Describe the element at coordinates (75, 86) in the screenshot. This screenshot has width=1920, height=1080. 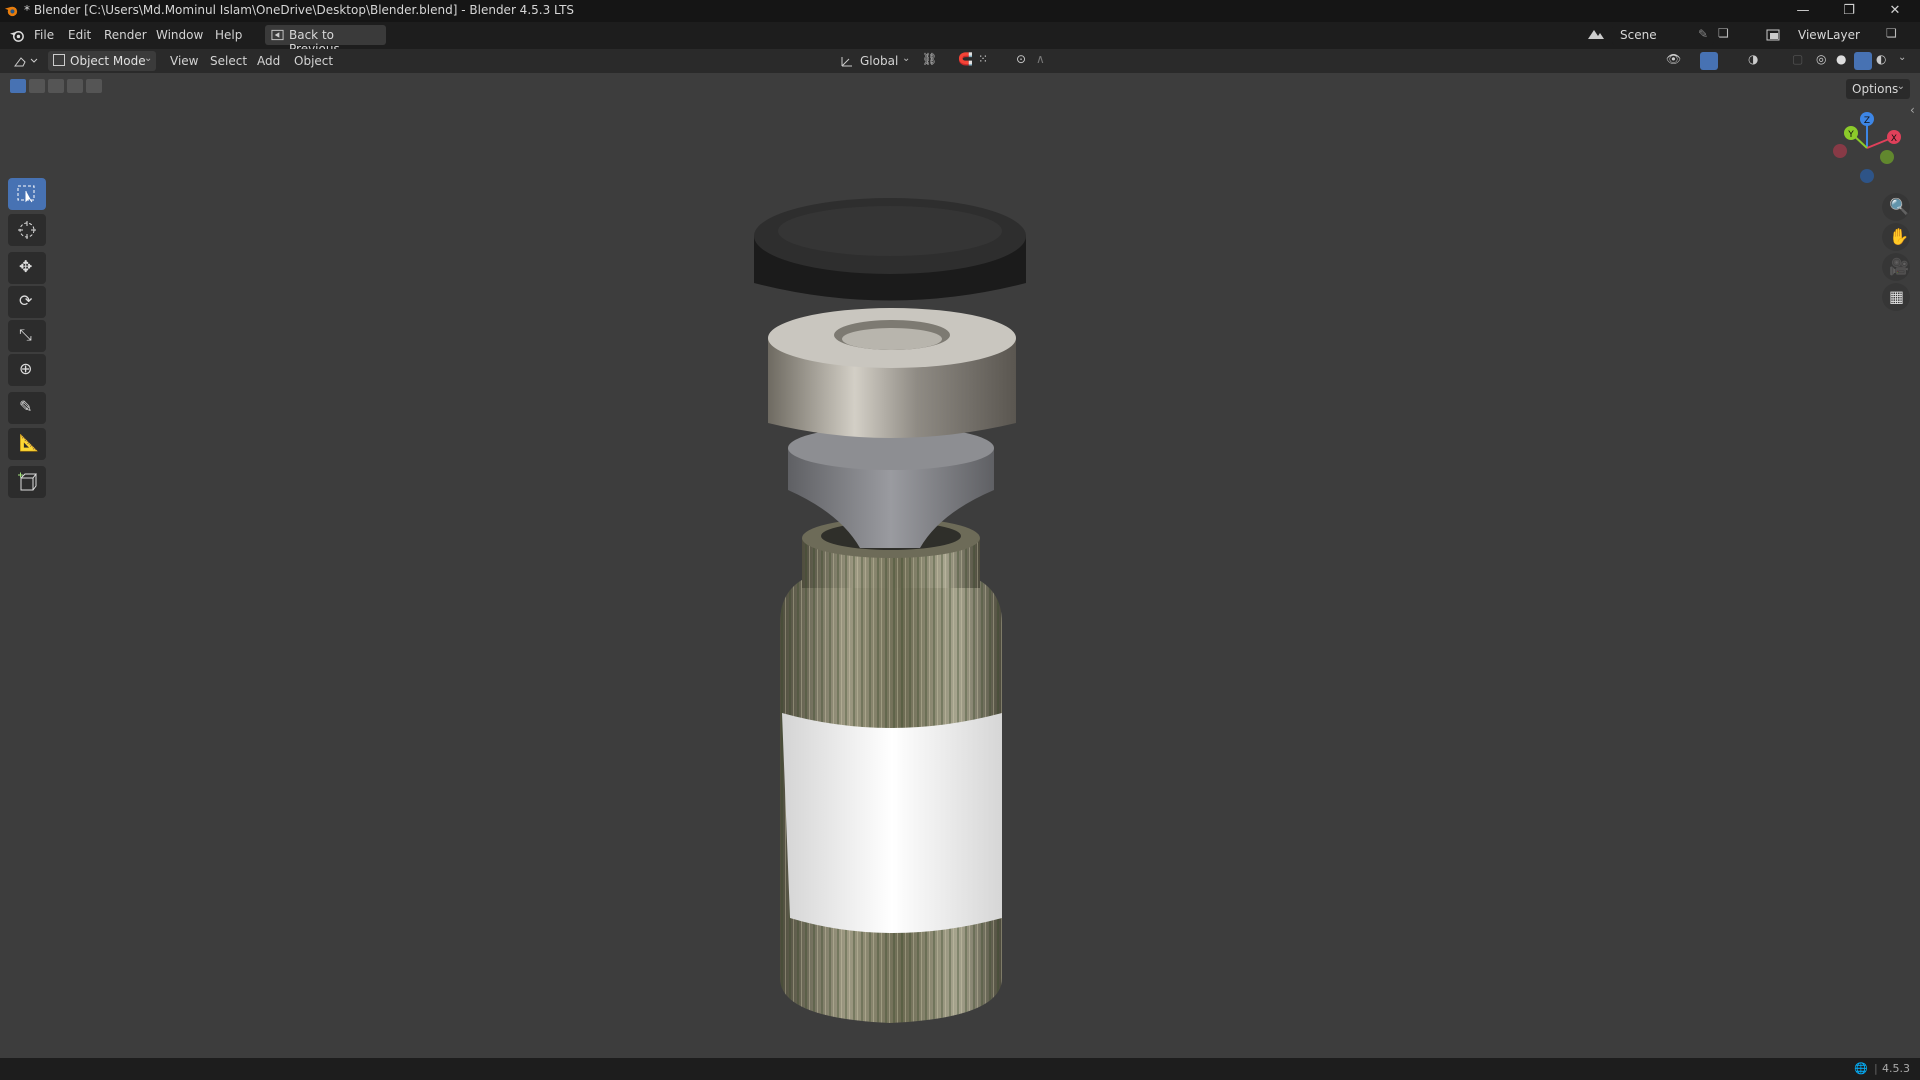
I see `select-mode-invert-icon` at that location.